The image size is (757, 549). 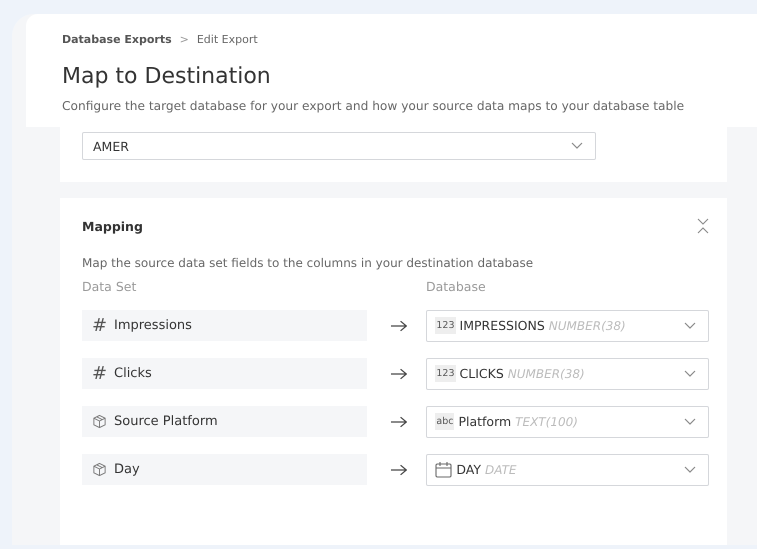 I want to click on column-header: Database, so click(x=456, y=286).